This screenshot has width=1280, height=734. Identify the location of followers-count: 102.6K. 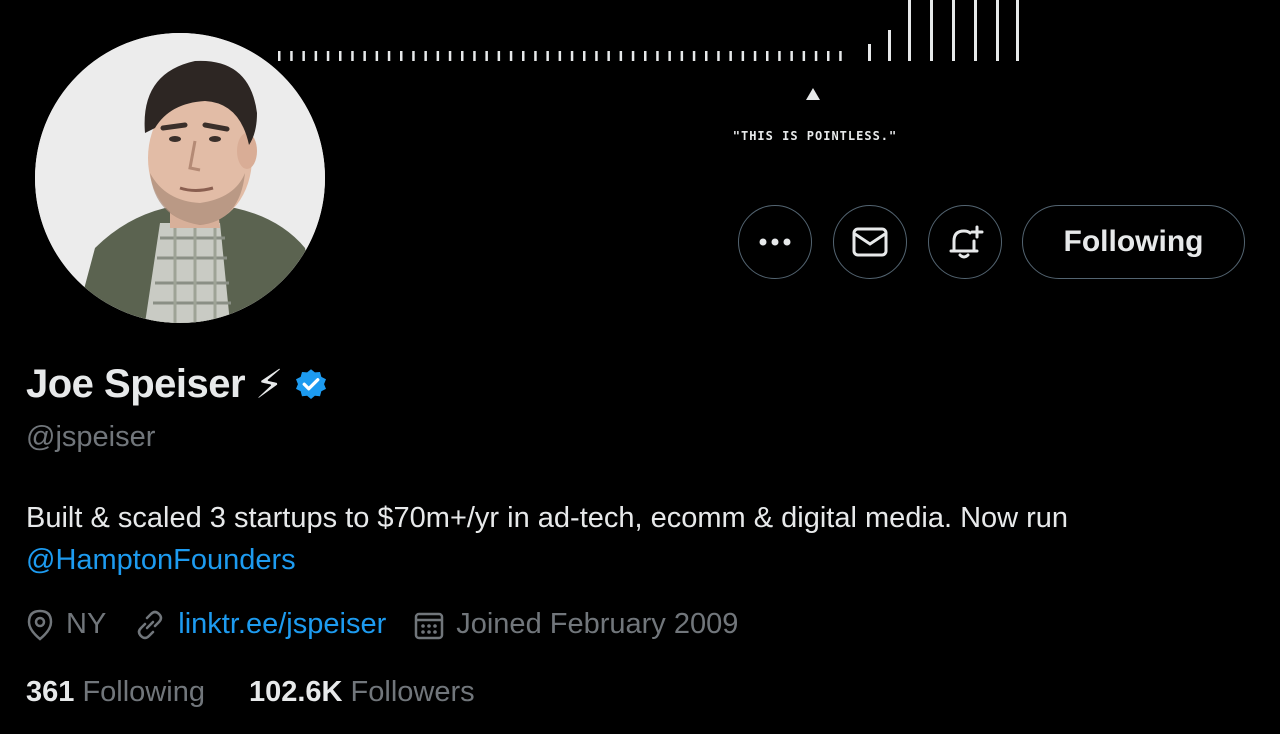
(295, 692).